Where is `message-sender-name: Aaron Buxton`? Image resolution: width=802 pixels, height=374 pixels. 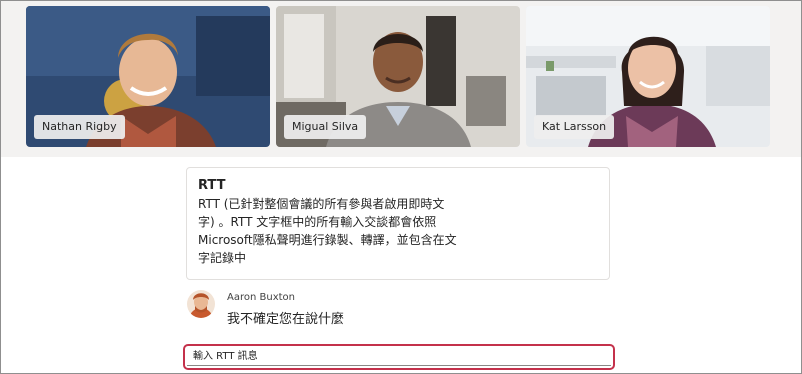
message-sender-name: Aaron Buxton is located at coordinates (261, 297).